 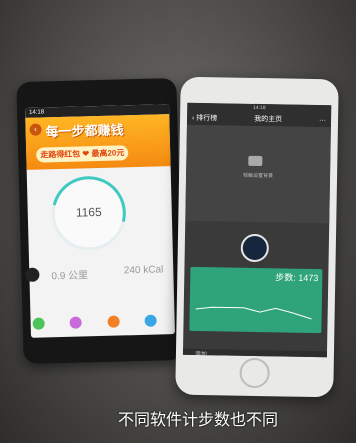 I want to click on step-chart: 步数: 1473, so click(x=256, y=300).